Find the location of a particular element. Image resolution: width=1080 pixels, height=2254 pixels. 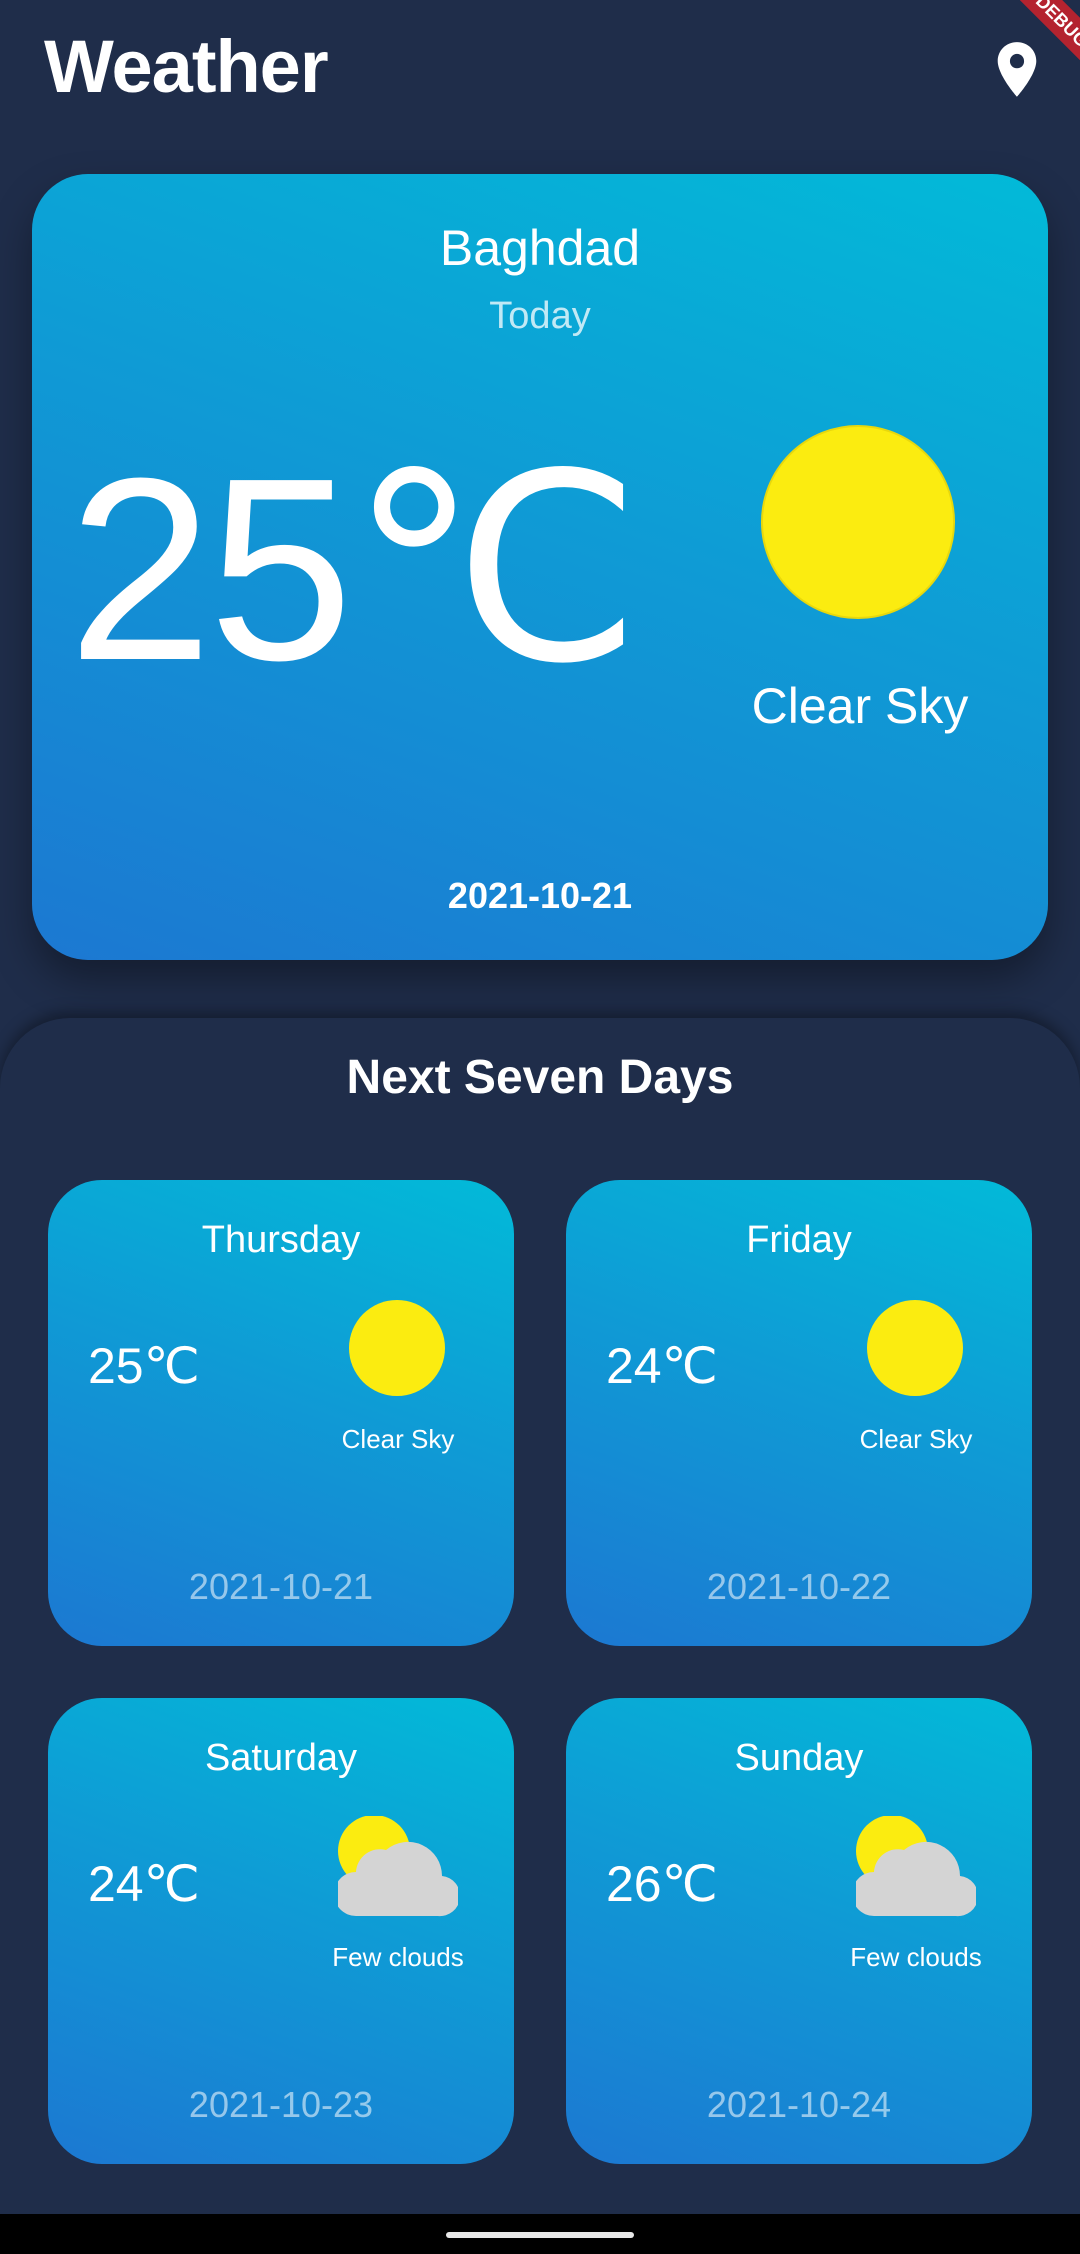

day-name: Thursday is located at coordinates (281, 1240).